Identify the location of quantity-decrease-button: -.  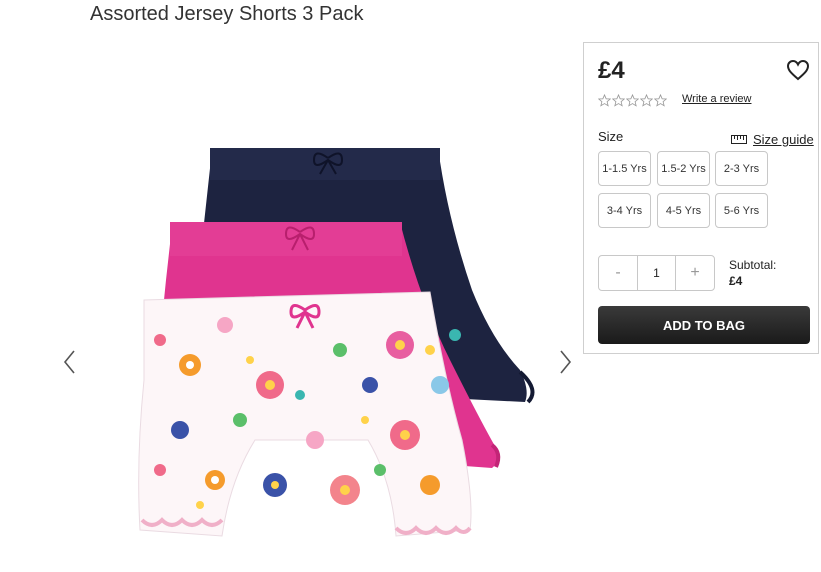
(618, 273).